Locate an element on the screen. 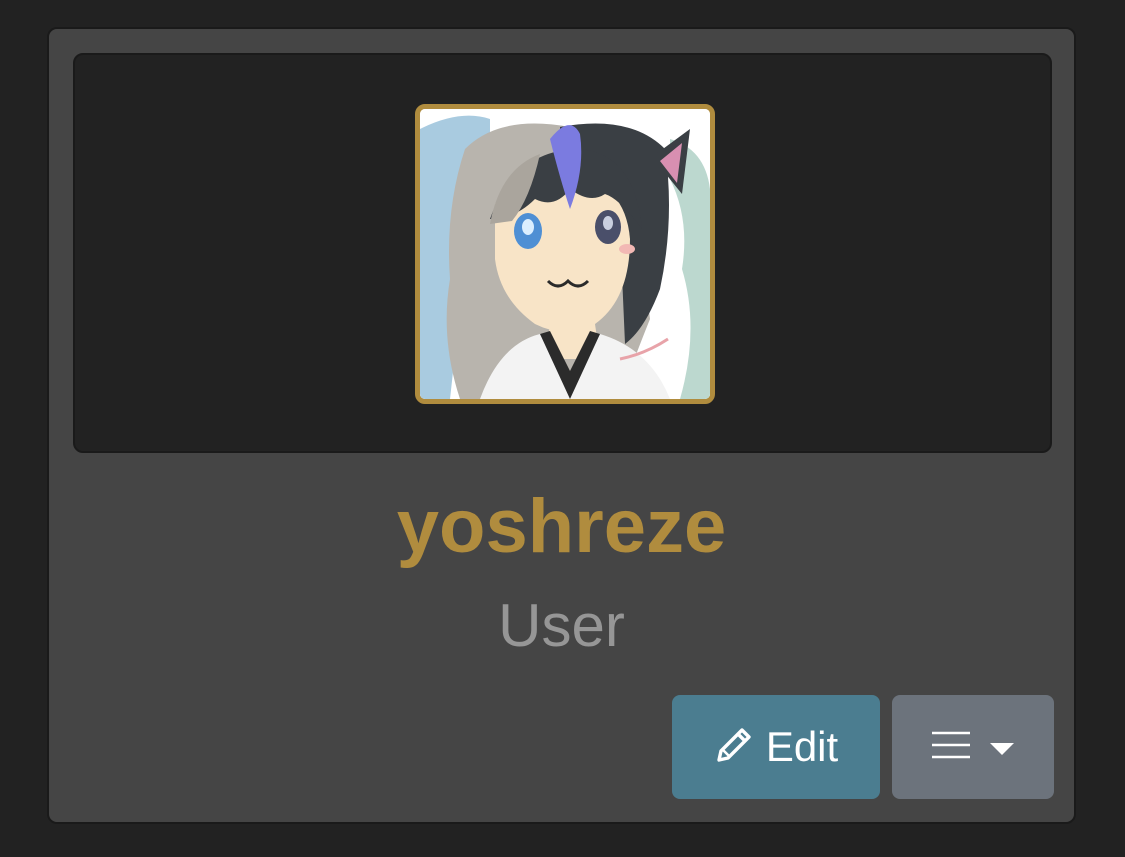 The width and height of the screenshot is (1125, 857). hamburger-menu-icon is located at coordinates (951, 747).